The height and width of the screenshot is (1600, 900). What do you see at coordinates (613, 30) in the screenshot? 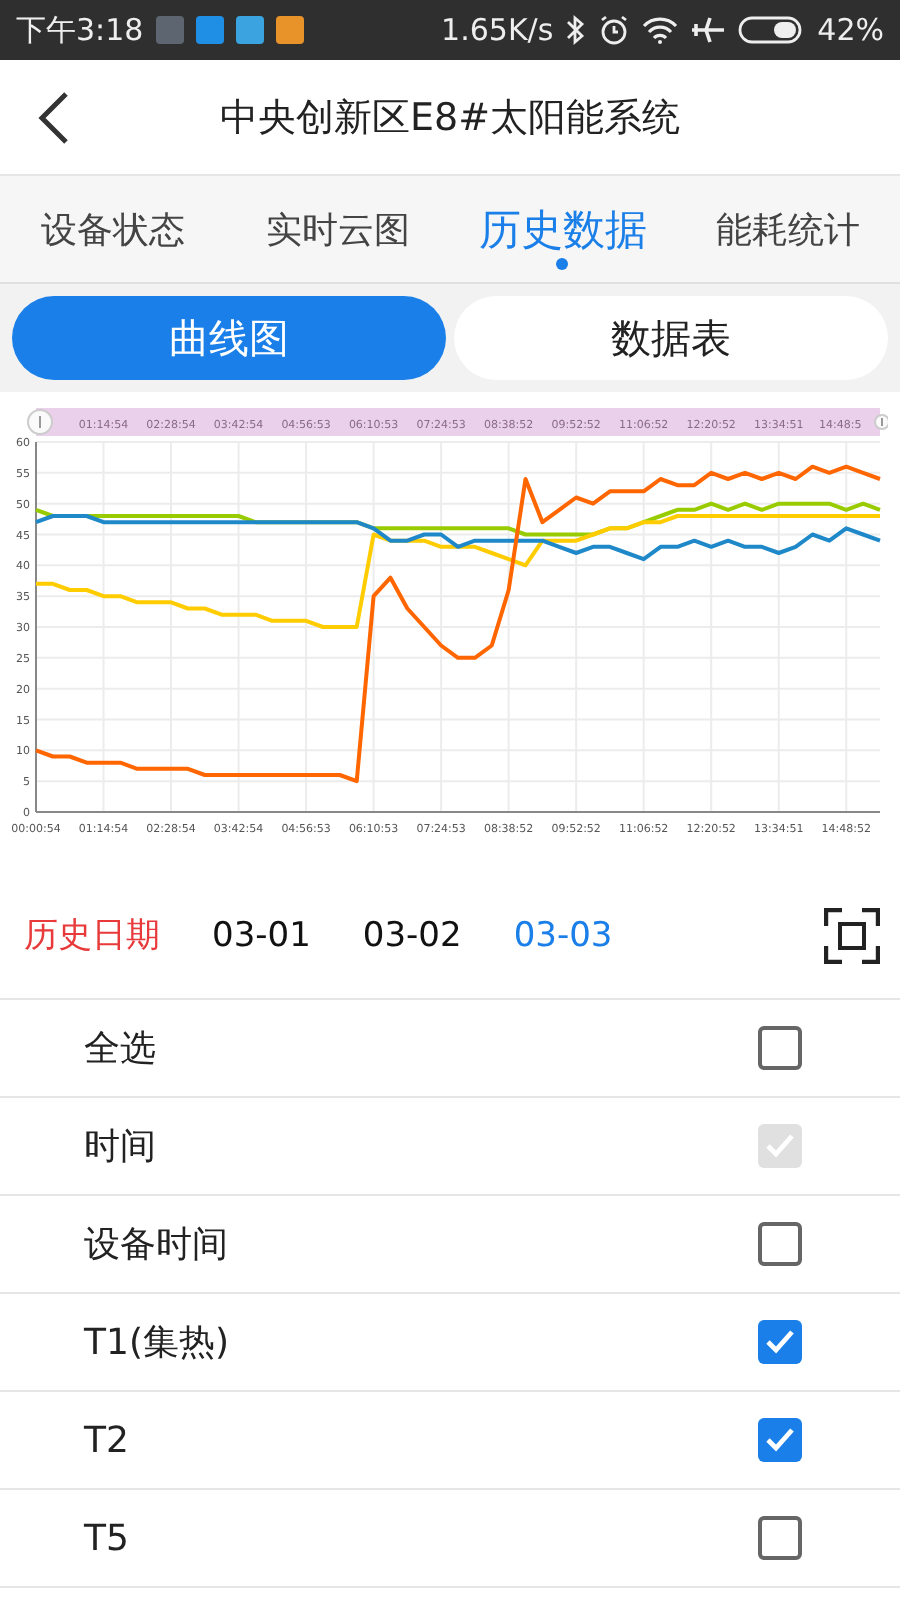
I see `alarm-icon` at bounding box center [613, 30].